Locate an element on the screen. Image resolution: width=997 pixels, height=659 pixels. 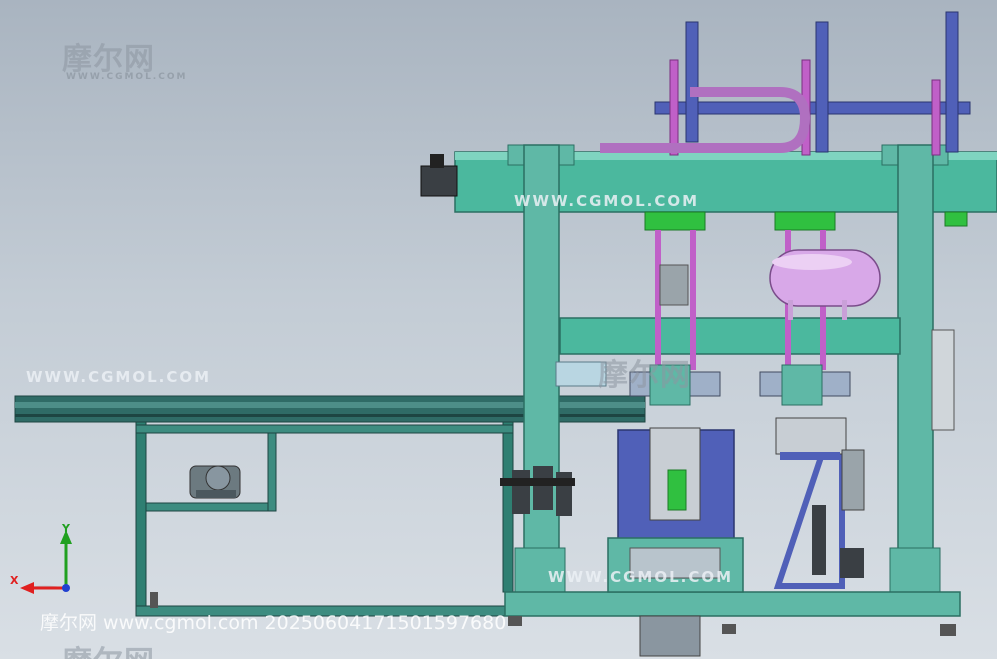
conveyor-motor is located at coordinates (215, 482).